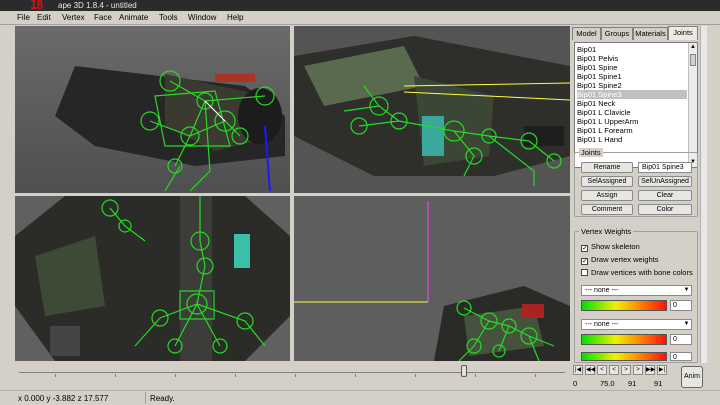  What do you see at coordinates (584, 248) in the screenshot?
I see `checkbox-checked-icon: ✓` at bounding box center [584, 248].